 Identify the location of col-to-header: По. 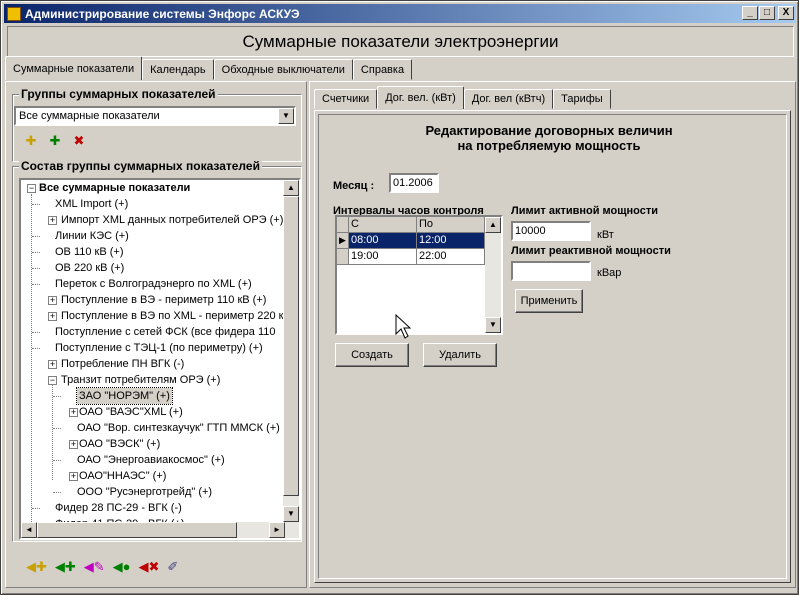
(451, 225).